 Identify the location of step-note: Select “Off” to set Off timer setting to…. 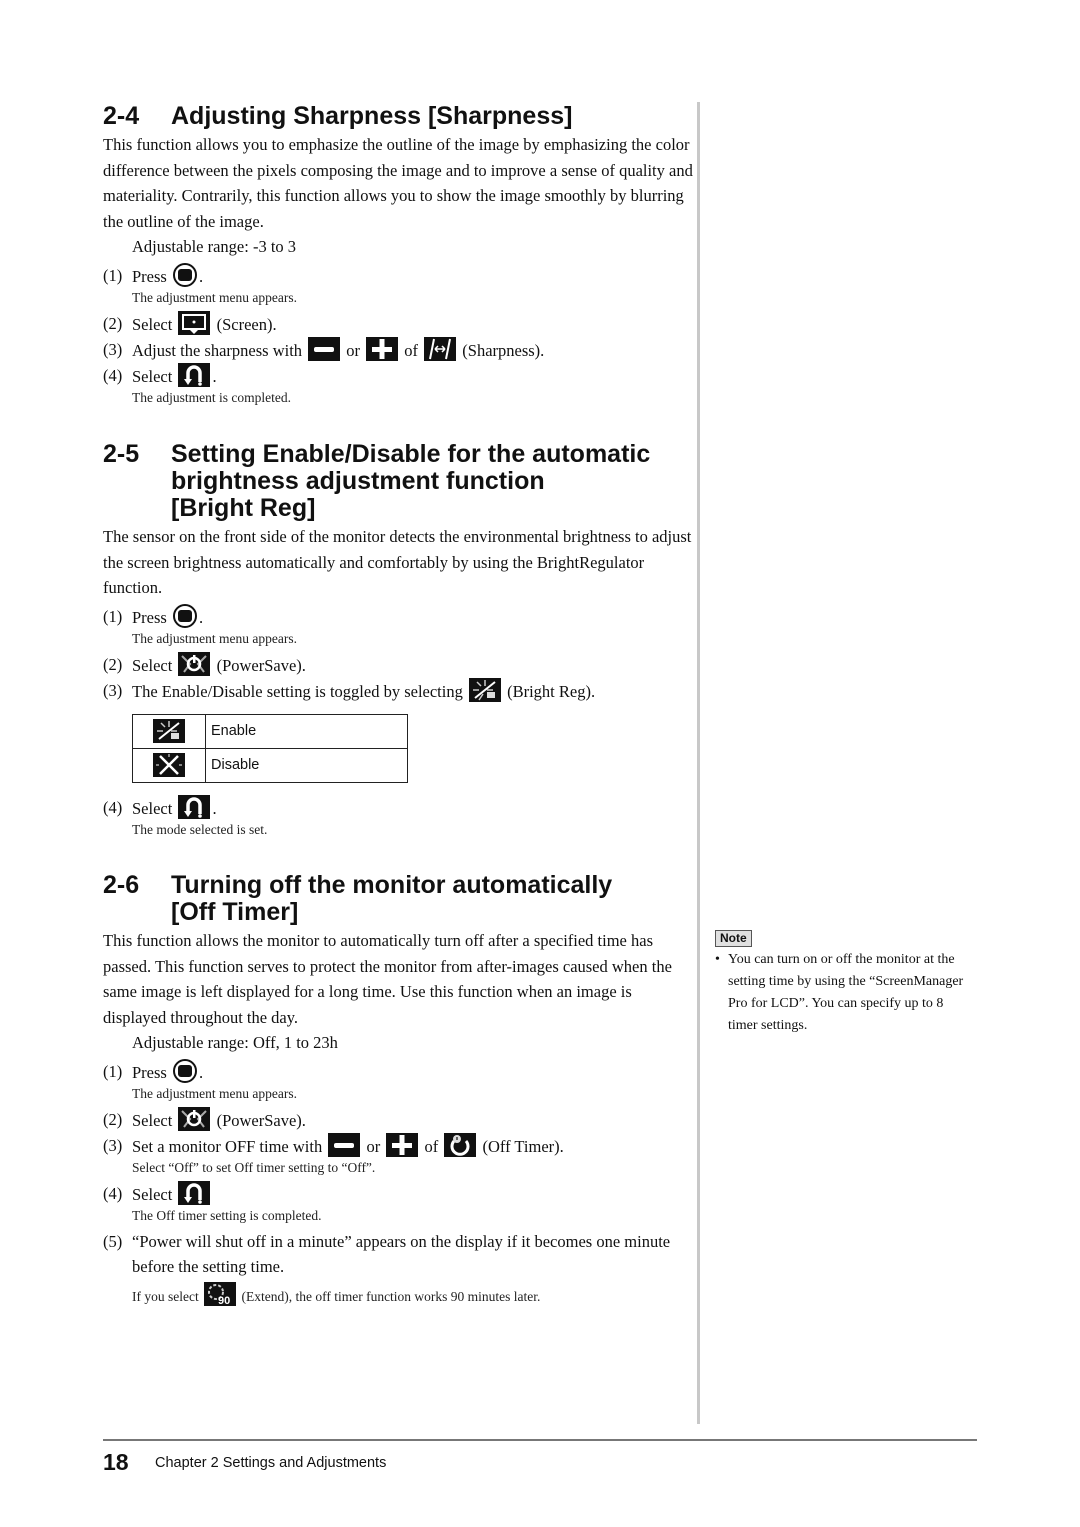
(254, 1167).